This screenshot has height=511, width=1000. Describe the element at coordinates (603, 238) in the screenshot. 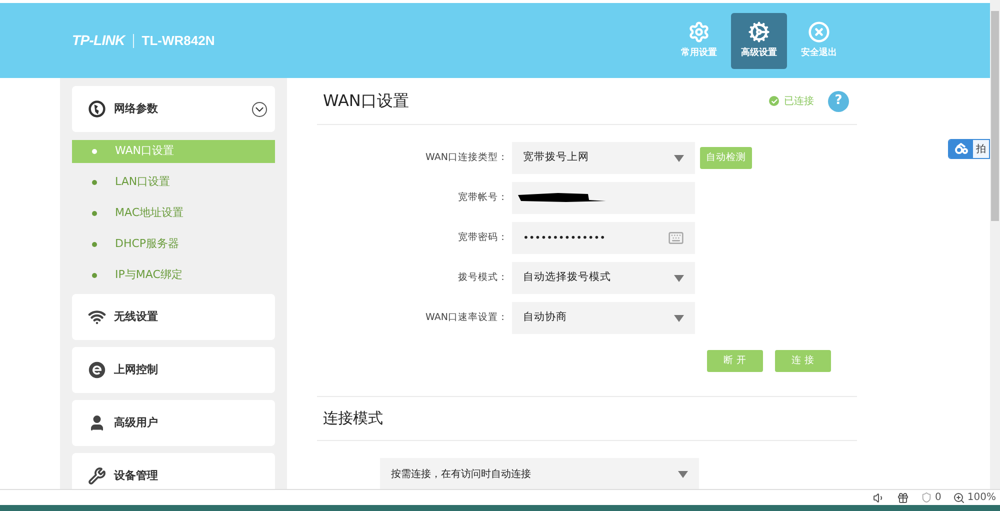

I see `password-field: ••••••••••••••` at that location.